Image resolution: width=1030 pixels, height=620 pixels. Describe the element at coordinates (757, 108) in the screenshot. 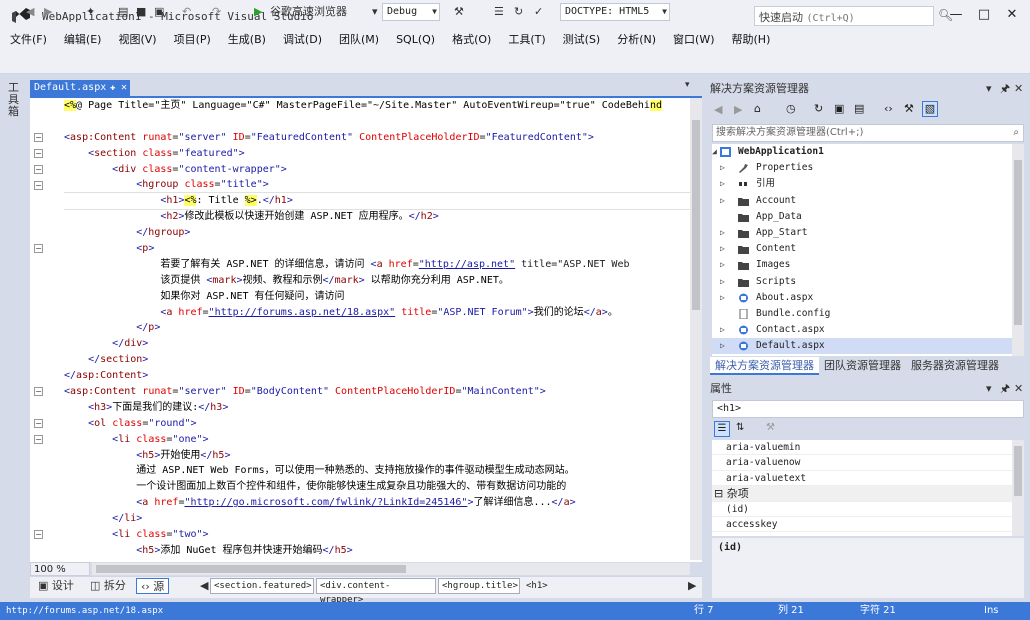

I see `home-icon: ⌂` at that location.